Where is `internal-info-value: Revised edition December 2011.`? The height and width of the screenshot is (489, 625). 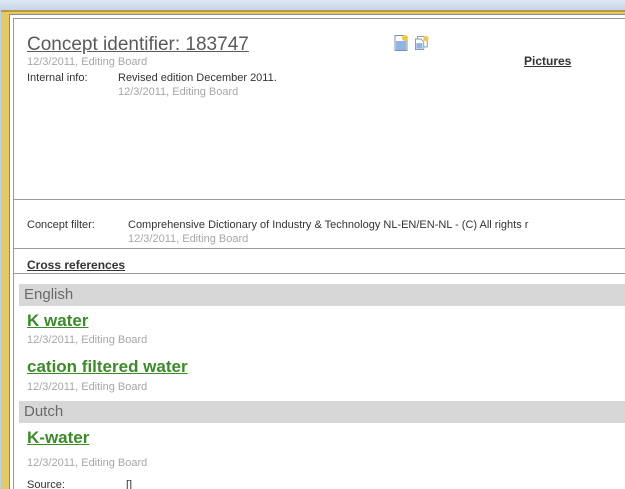
internal-info-value: Revised edition December 2011. is located at coordinates (197, 78).